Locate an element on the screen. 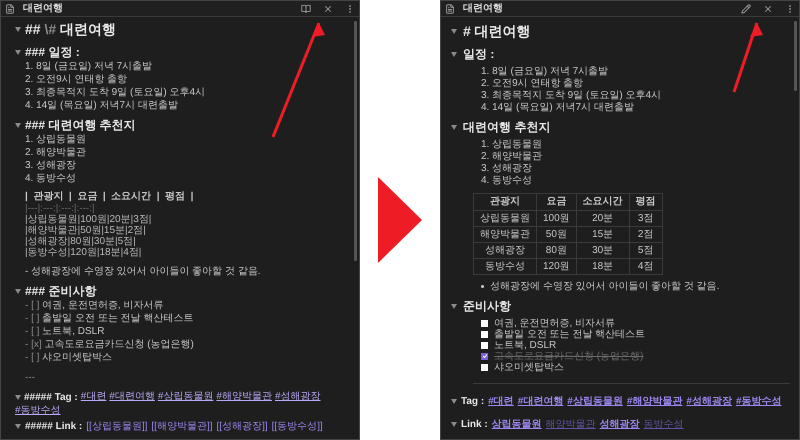  heading-text: ### 대련여행 추천지 is located at coordinates (80, 125).